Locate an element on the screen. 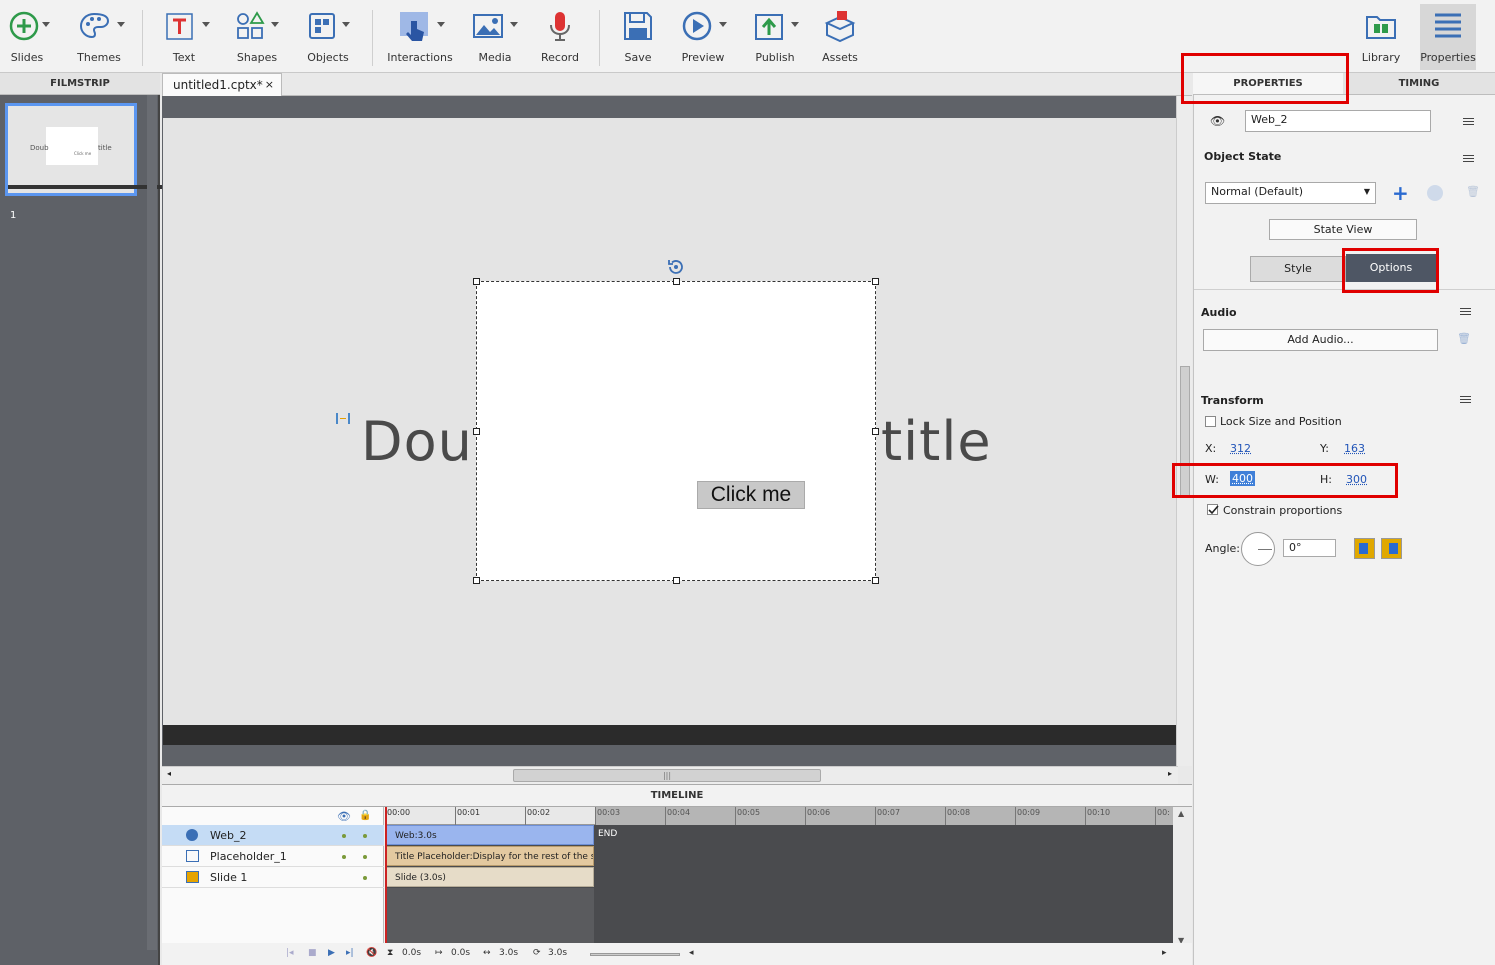  y-label: Y: is located at coordinates (1324, 448).